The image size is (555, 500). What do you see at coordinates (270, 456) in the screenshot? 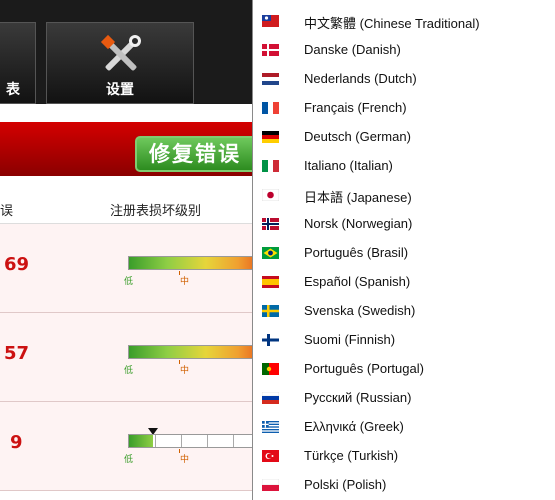
I see `turkey-flag-icon` at bounding box center [270, 456].